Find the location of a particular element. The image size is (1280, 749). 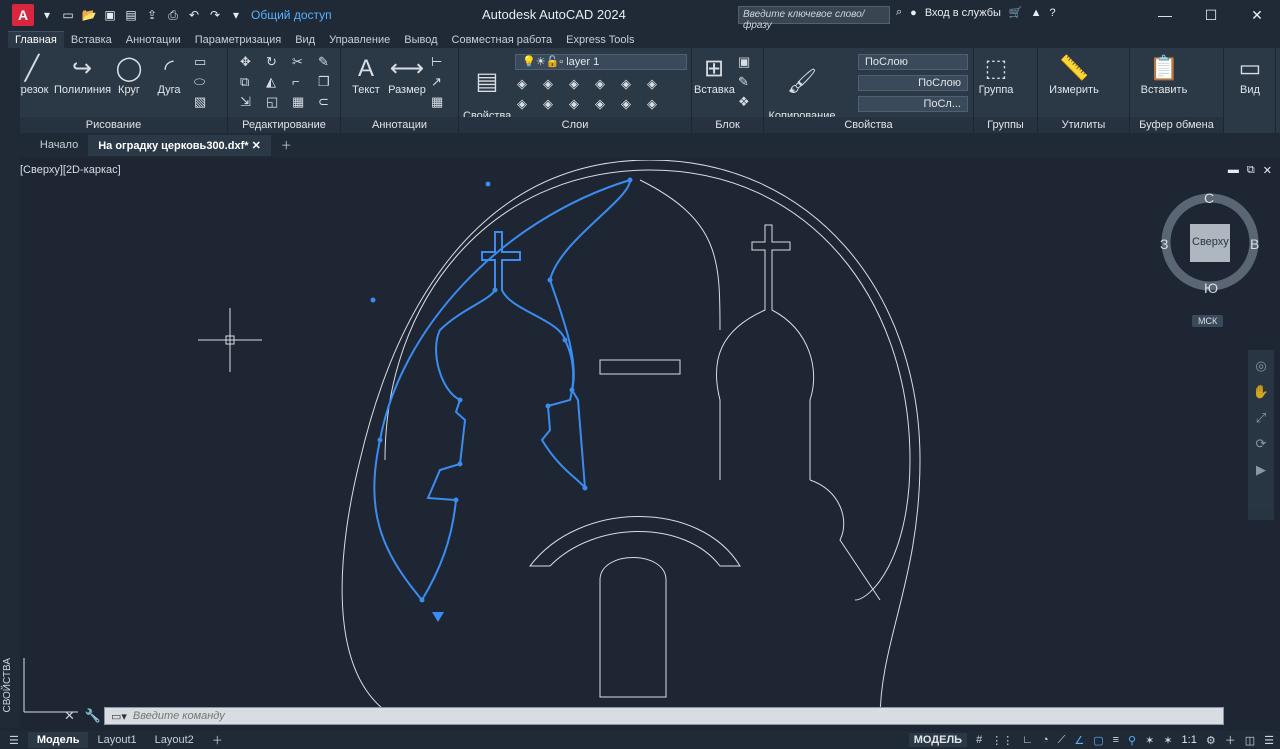

command-input is located at coordinates (677, 716).